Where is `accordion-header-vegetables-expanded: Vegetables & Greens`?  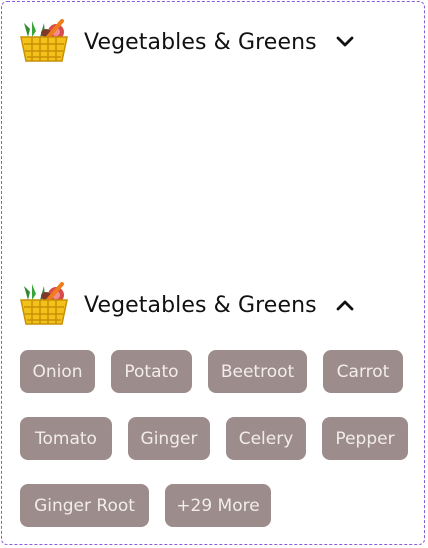
accordion-header-vegetables-expanded: Vegetables & Greens is located at coordinates (186, 304).